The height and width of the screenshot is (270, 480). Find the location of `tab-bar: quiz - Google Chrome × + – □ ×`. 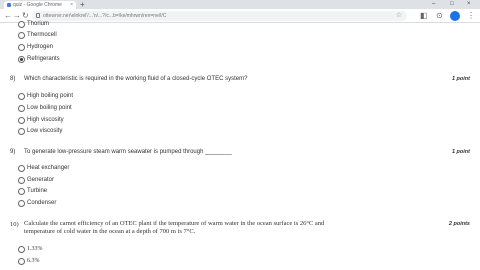

tab-bar: quiz - Google Chrome × + – □ × is located at coordinates (240, 4).